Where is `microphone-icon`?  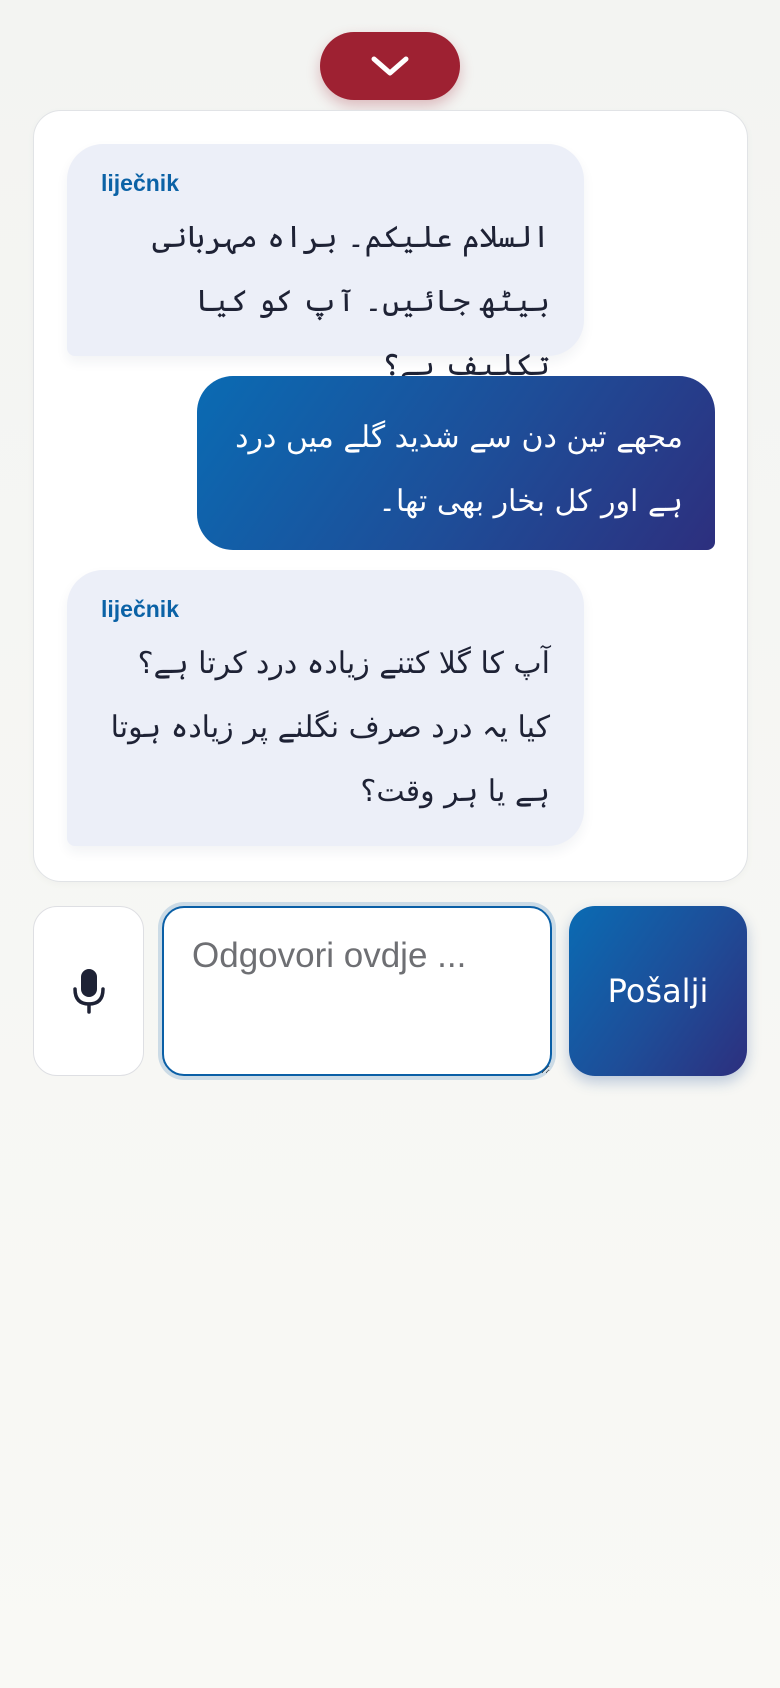 microphone-icon is located at coordinates (88, 991).